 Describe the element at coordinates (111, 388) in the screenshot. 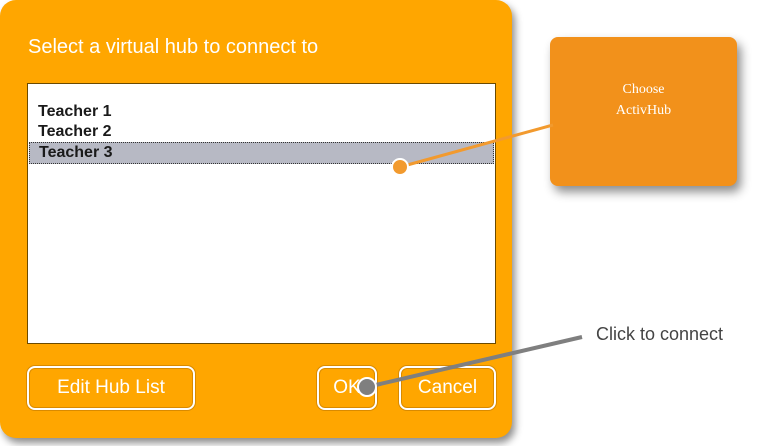

I see `edit-hub-list-button: Edit Hub List` at that location.